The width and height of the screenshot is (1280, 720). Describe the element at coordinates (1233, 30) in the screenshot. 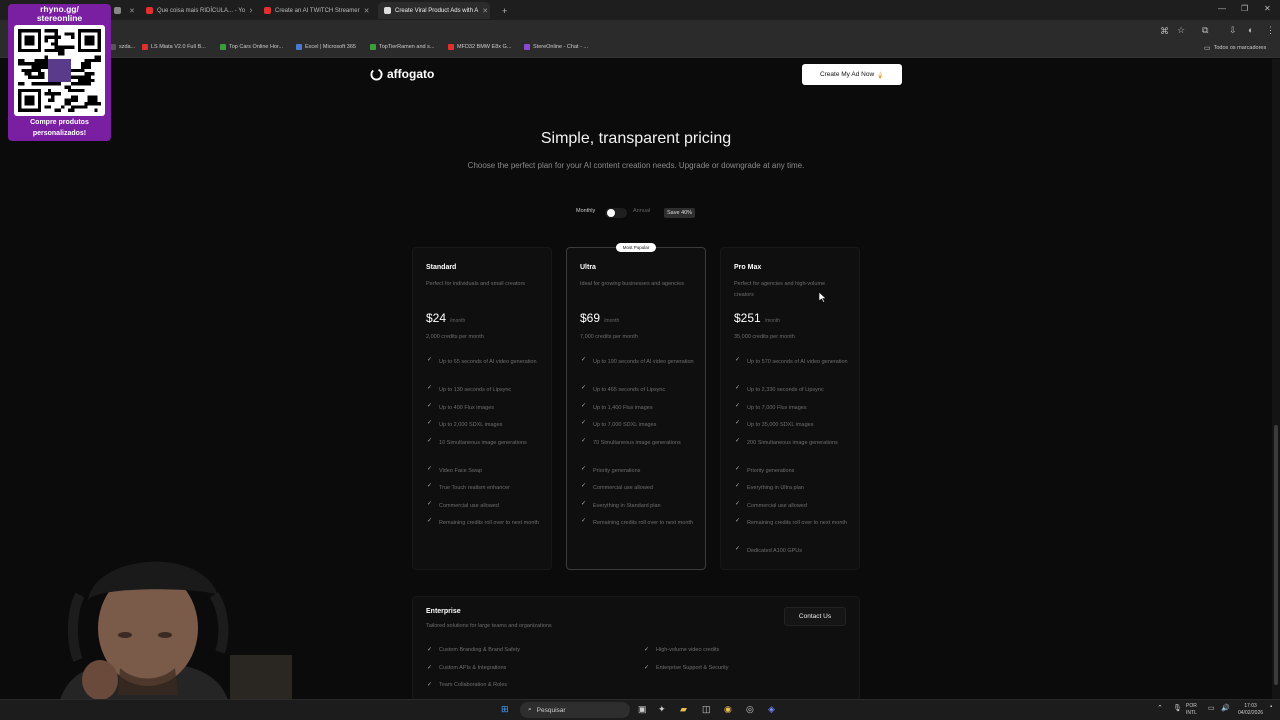

I see `downloads-icon: ⇩` at that location.